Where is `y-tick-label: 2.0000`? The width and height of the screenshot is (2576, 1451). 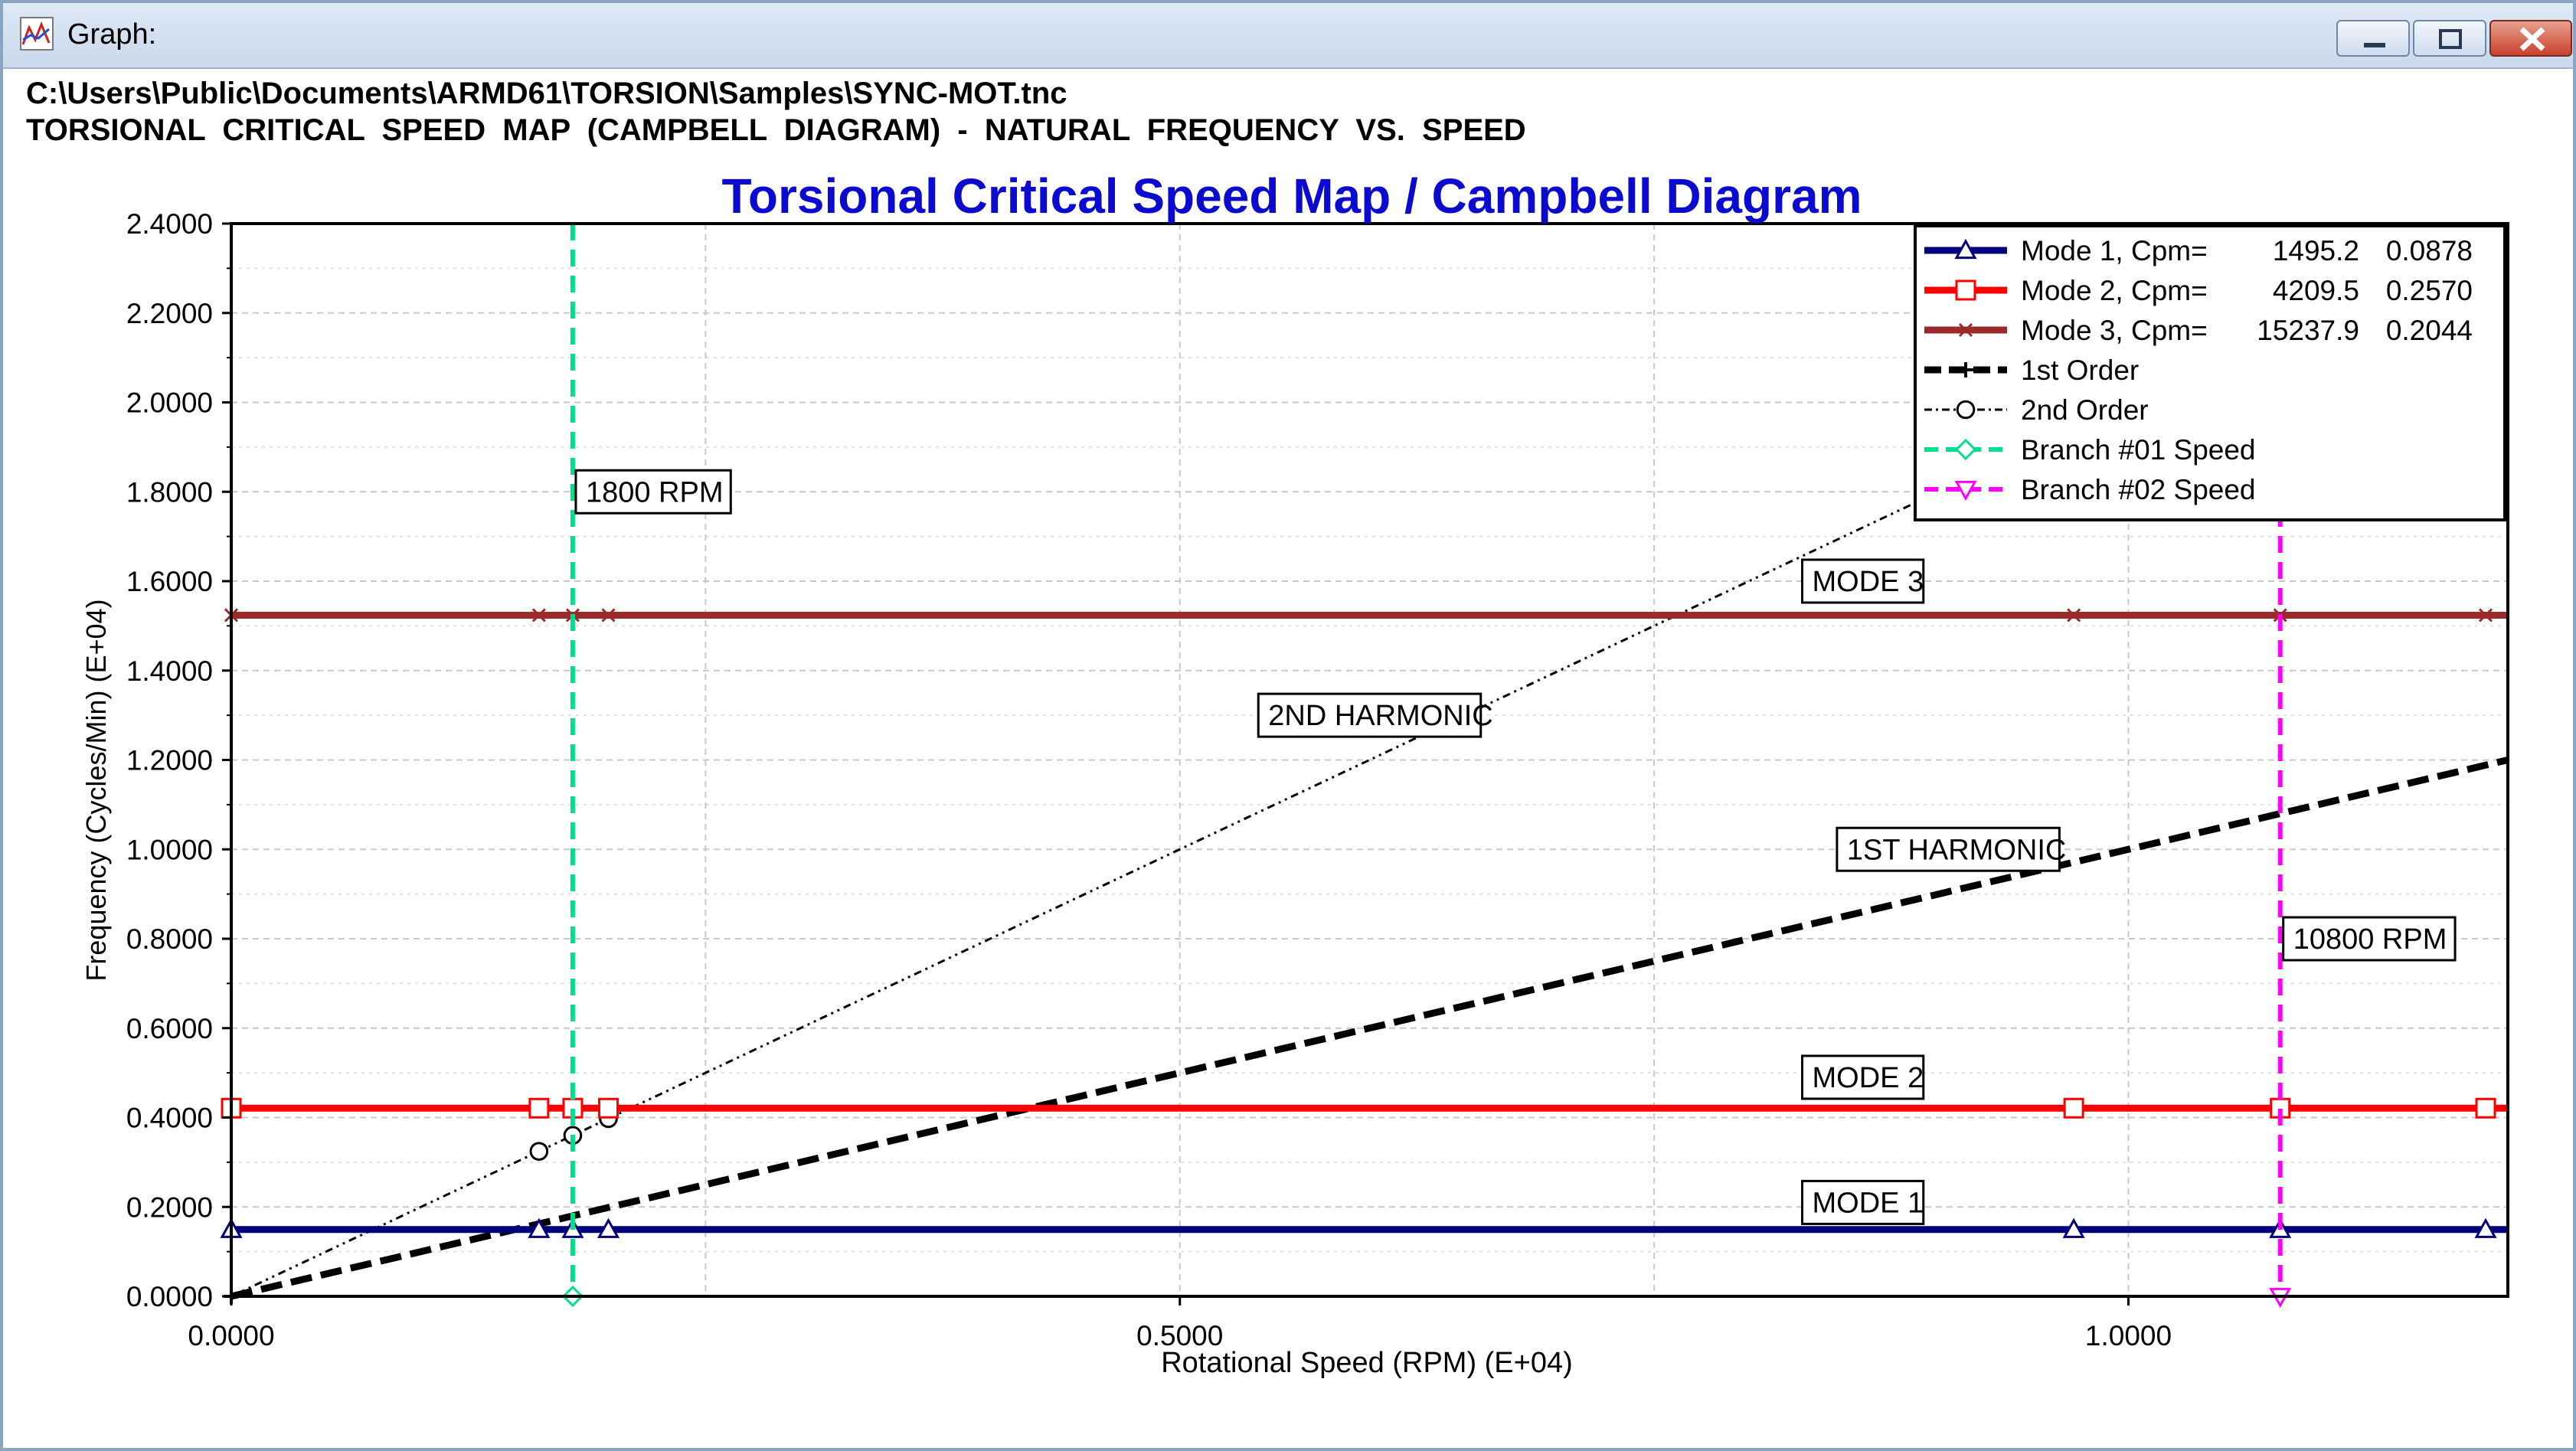 y-tick-label: 2.0000 is located at coordinates (169, 403).